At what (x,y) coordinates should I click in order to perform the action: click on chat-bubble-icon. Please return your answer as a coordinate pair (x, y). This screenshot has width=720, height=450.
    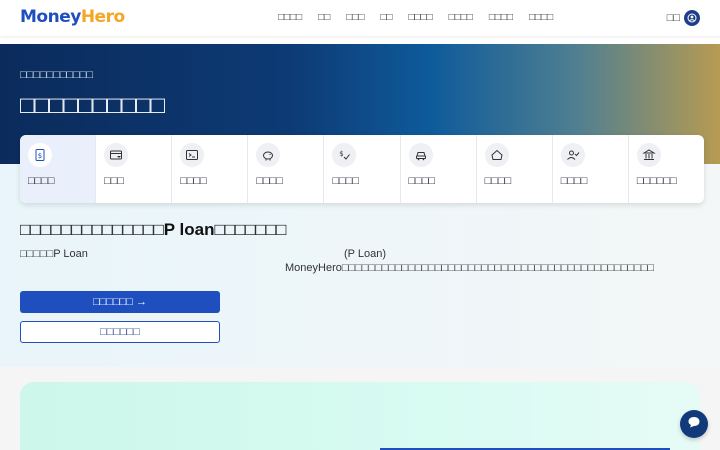
    Looking at the image, I should click on (694, 424).